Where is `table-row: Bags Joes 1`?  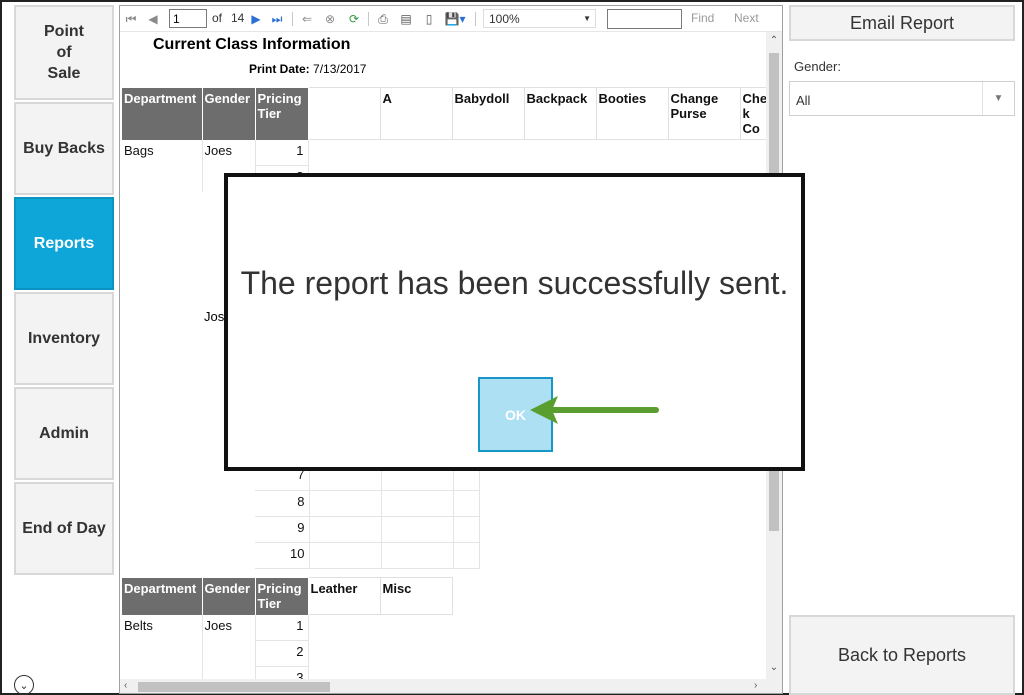
table-row: Bags Joes 1 is located at coordinates (446, 152).